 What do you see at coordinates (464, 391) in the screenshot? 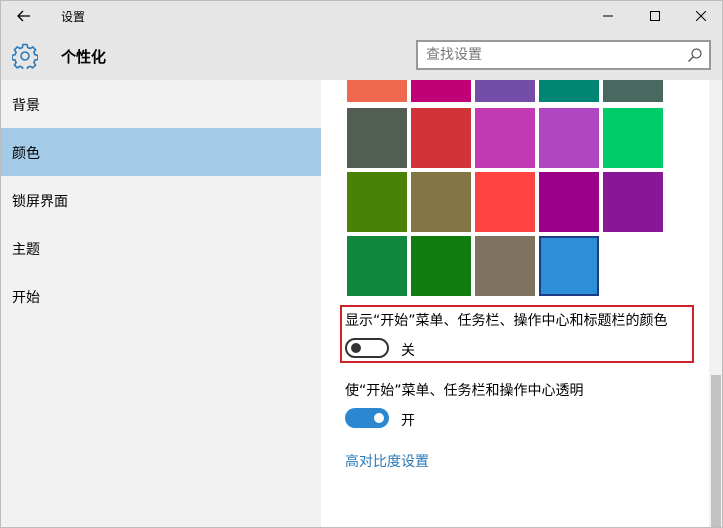
I see `transparency-label: 使“开始”菜单、任务栏和操作中心透明` at bounding box center [464, 391].